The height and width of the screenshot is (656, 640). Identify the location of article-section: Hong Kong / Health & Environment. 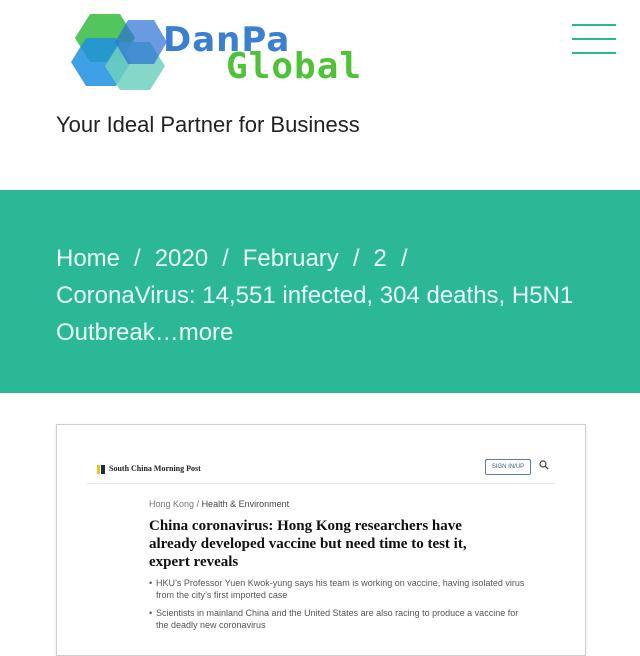
(219, 504).